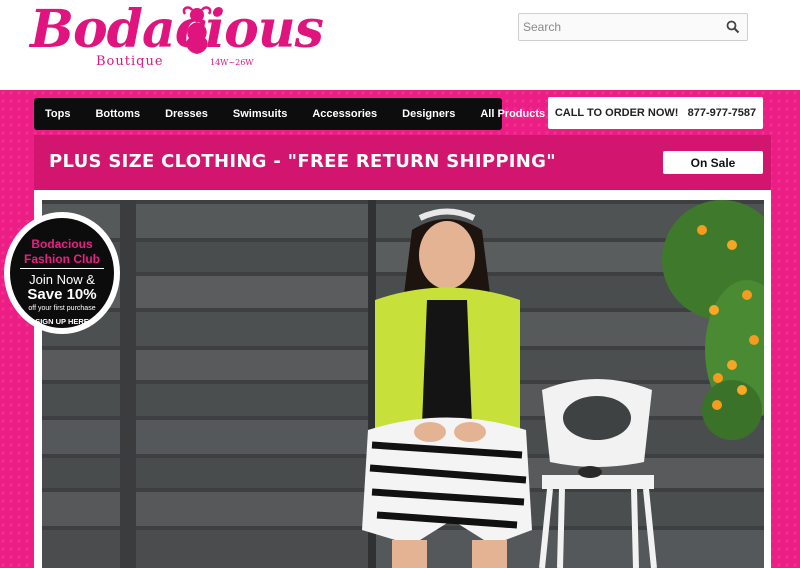 The width and height of the screenshot is (800, 568). What do you see at coordinates (62, 321) in the screenshot?
I see `club-sign-up-link: SIGN UP HERE` at bounding box center [62, 321].